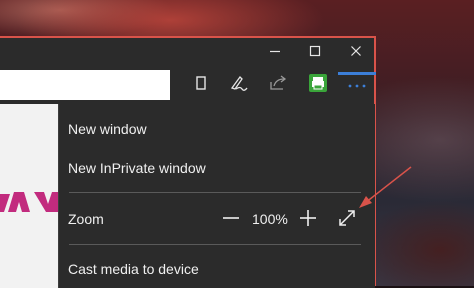 The image size is (474, 288). I want to click on web-note-button, so click(239, 85).